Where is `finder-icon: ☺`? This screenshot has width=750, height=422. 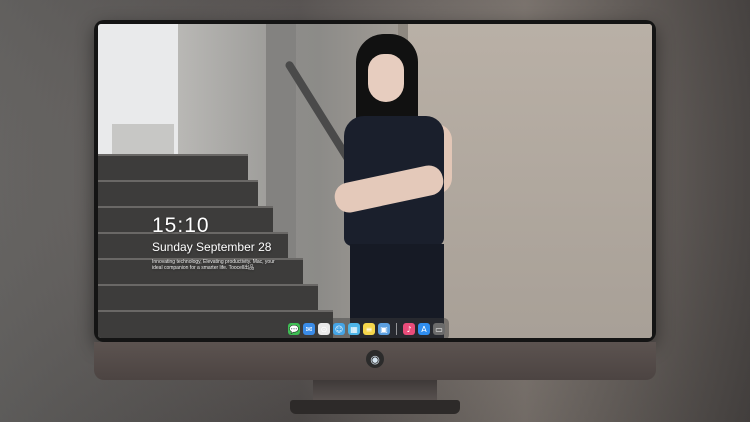 finder-icon: ☺ is located at coordinates (339, 329).